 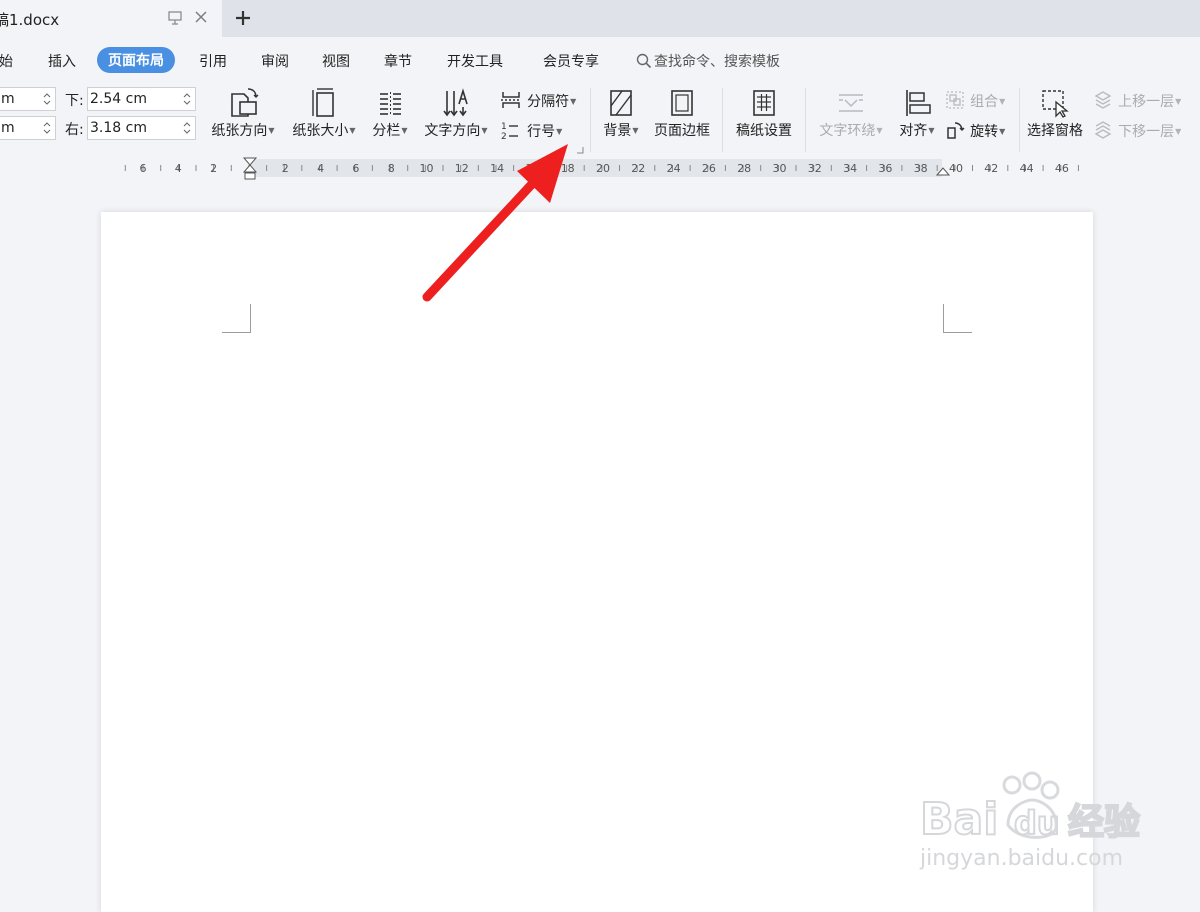 I want to click on baidu-jingyan-watermark: Bai du 经验 jingyan.baidu.com, so click(x=1039, y=825).